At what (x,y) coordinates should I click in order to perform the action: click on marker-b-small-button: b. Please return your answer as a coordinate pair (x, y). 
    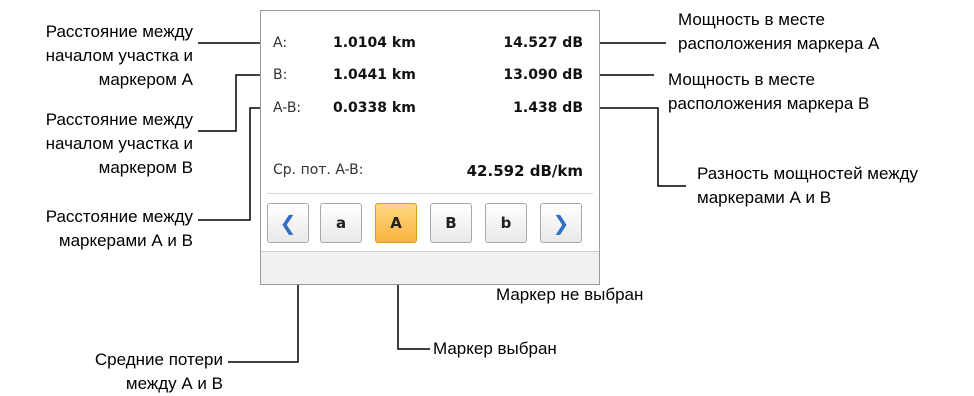
    Looking at the image, I should click on (506, 223).